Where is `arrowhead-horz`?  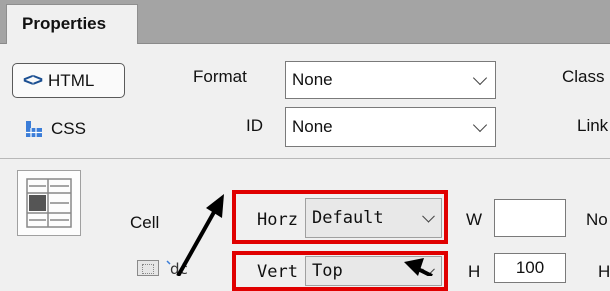
arrowhead-horz is located at coordinates (215, 206).